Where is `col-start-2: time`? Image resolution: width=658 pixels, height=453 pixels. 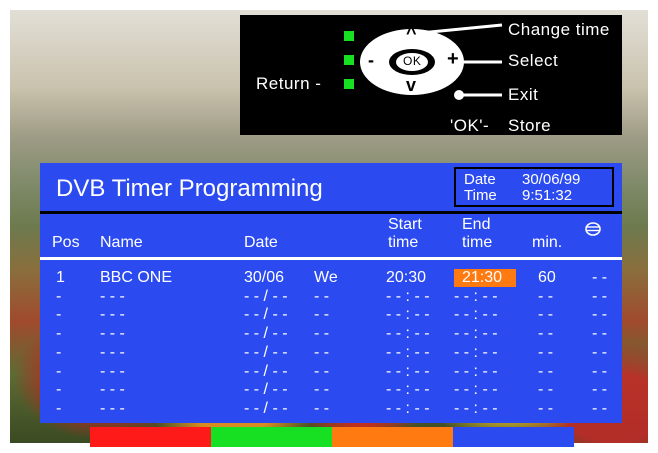
col-start-2: time is located at coordinates (403, 242).